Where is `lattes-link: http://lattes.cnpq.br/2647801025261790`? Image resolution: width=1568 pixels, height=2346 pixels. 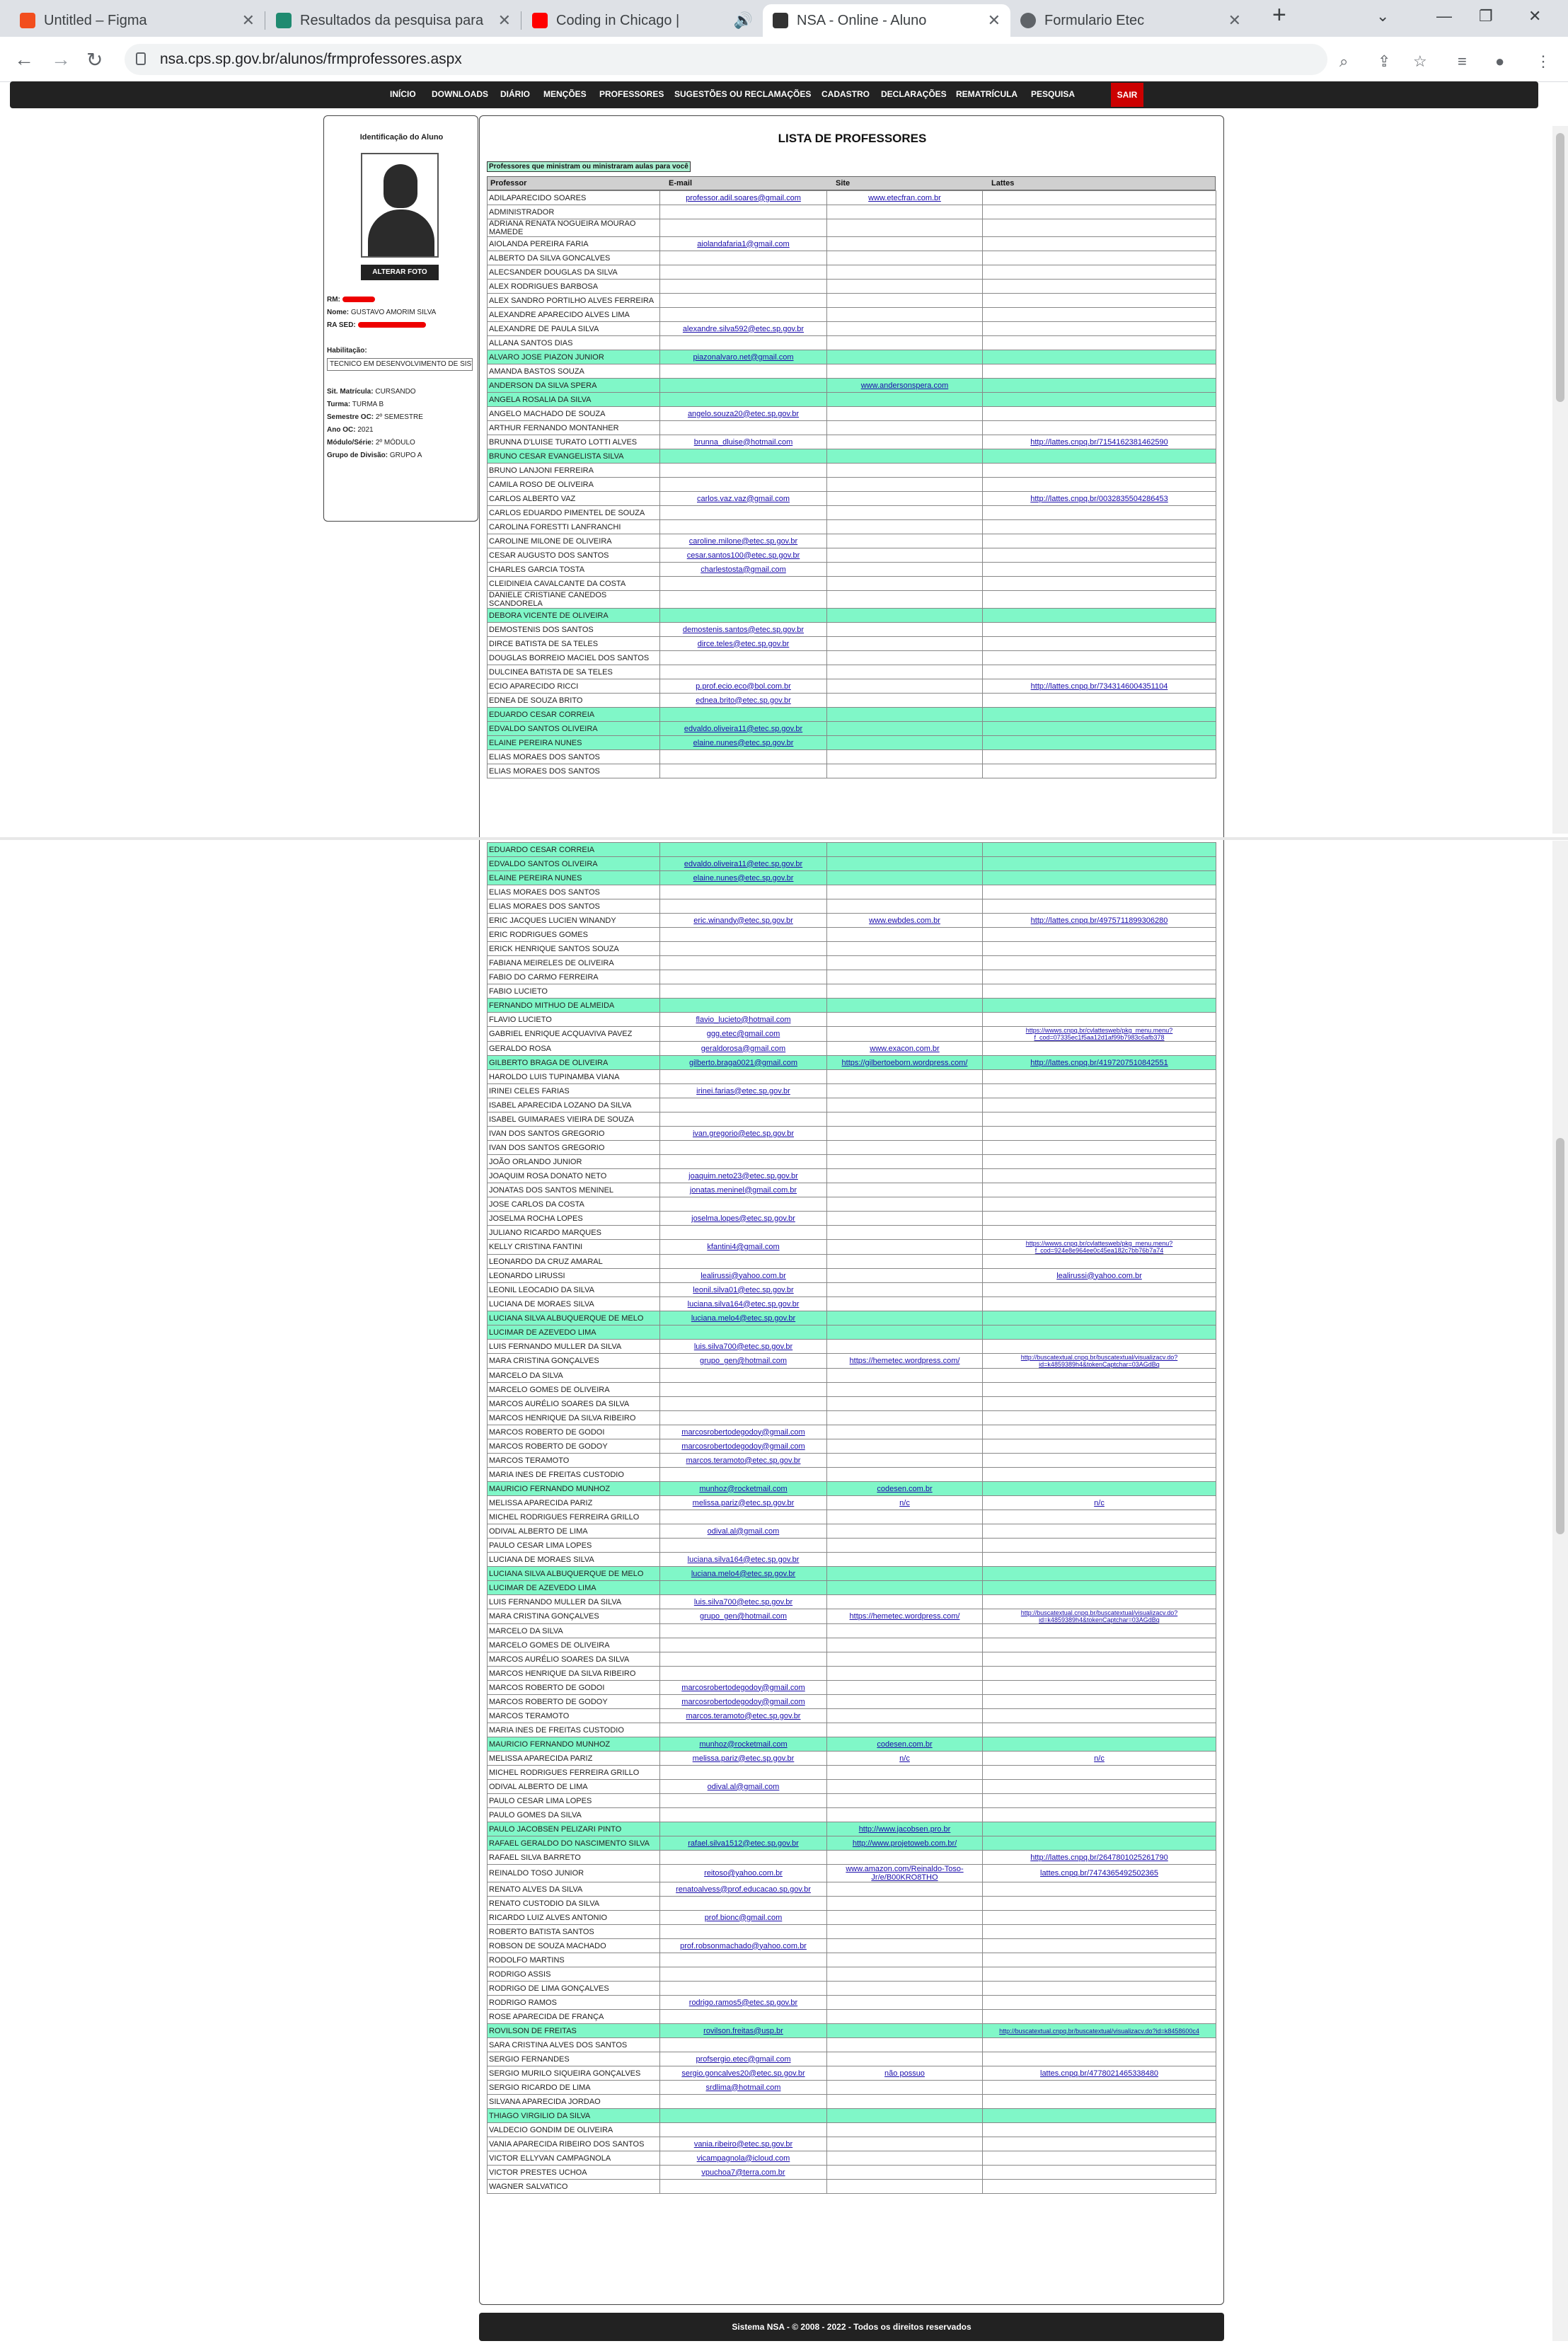
lattes-link: http://lattes.cnpq.br/2647801025261790 is located at coordinates (1099, 1858).